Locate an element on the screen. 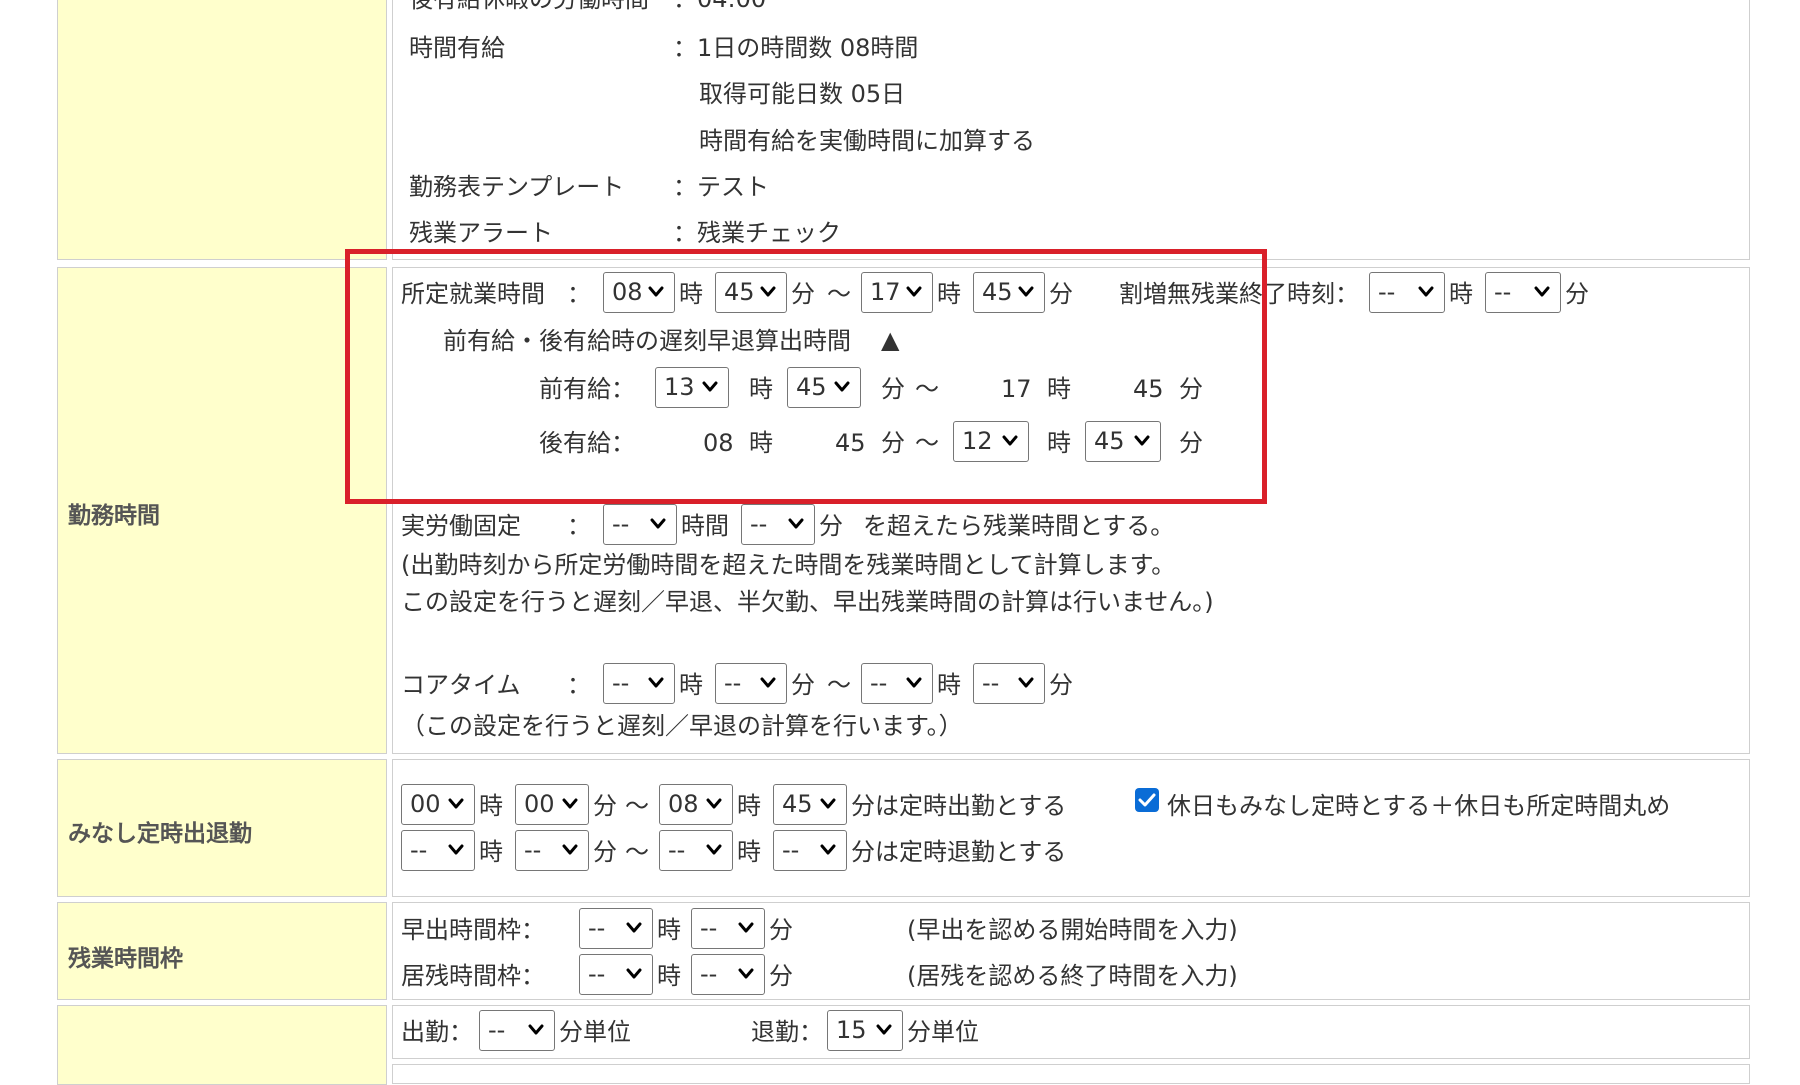 The width and height of the screenshot is (1800, 1085). checkmark-icon is located at coordinates (1147, 800).